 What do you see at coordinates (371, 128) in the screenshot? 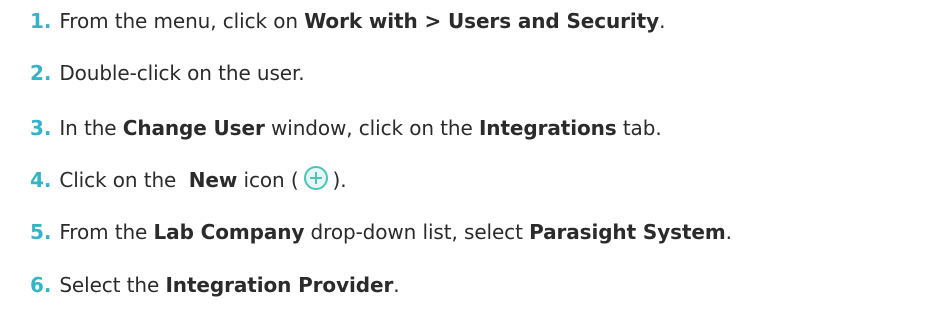
I see `step-text: window, click on the` at bounding box center [371, 128].